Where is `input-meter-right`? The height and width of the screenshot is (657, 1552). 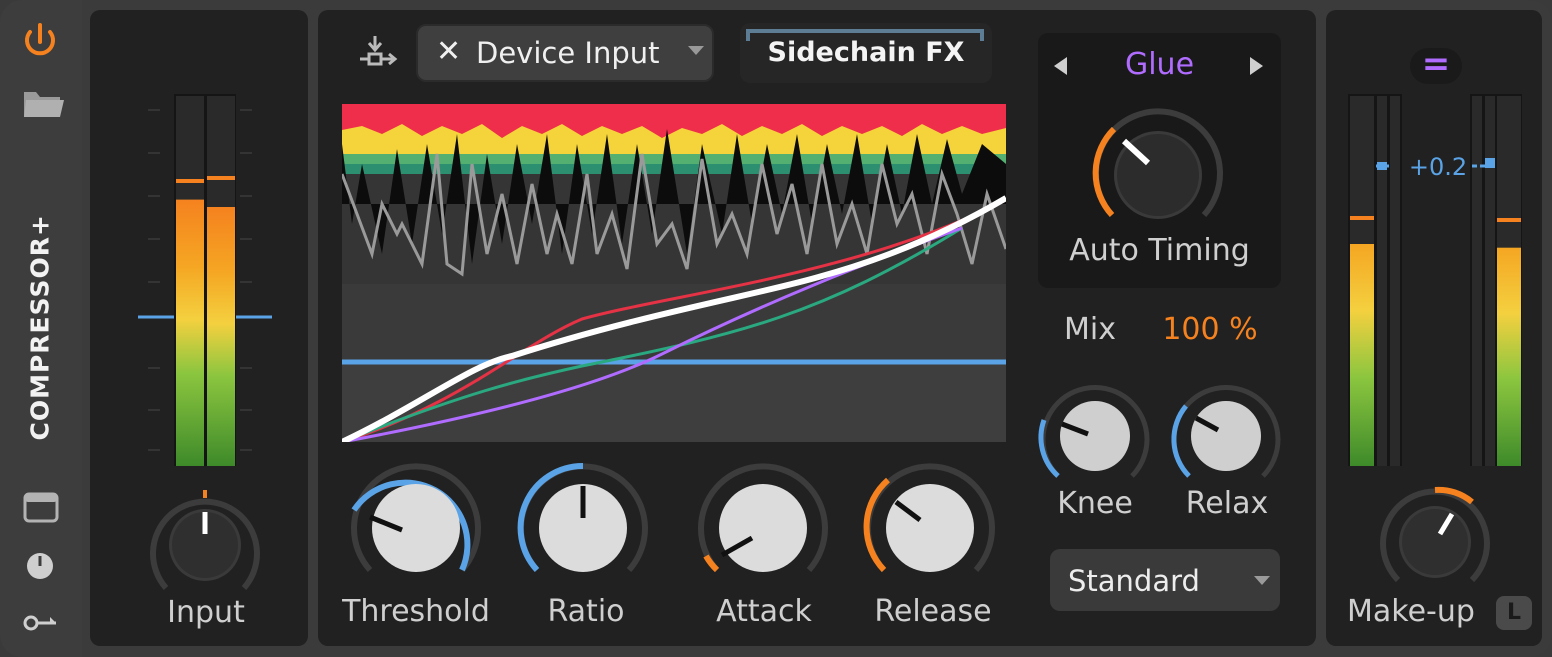
input-meter-right is located at coordinates (221, 336).